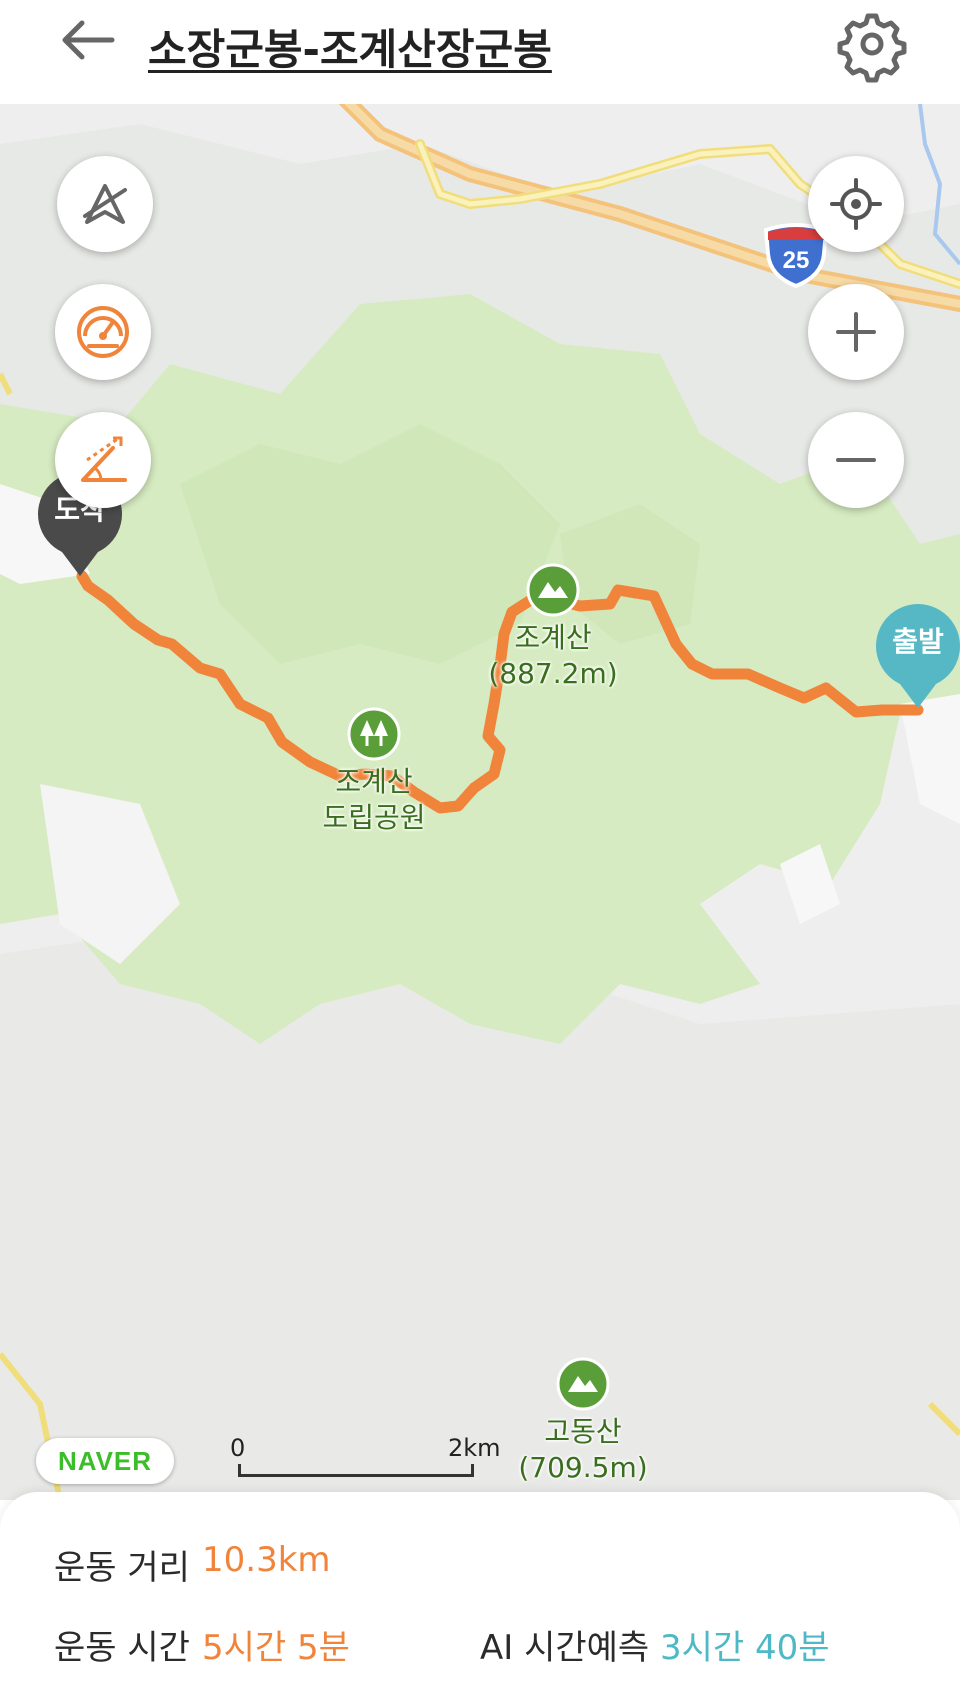 The width and height of the screenshot is (960, 1688). I want to click on slope-button, so click(103, 460).